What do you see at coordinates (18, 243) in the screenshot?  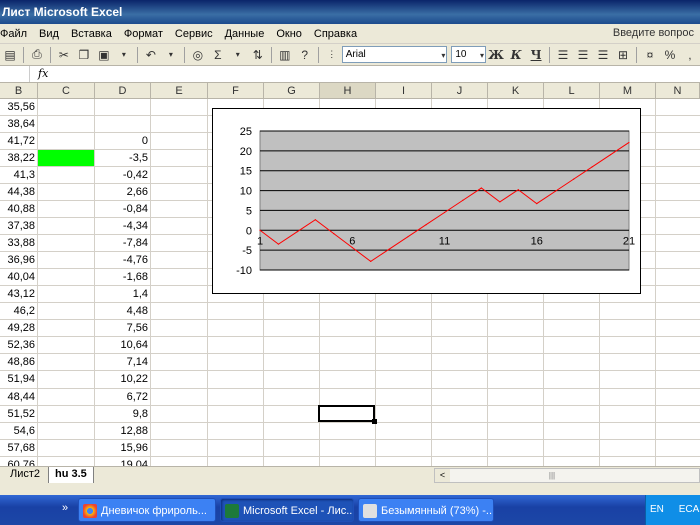 I see `cell-b: 33,88` at bounding box center [18, 243].